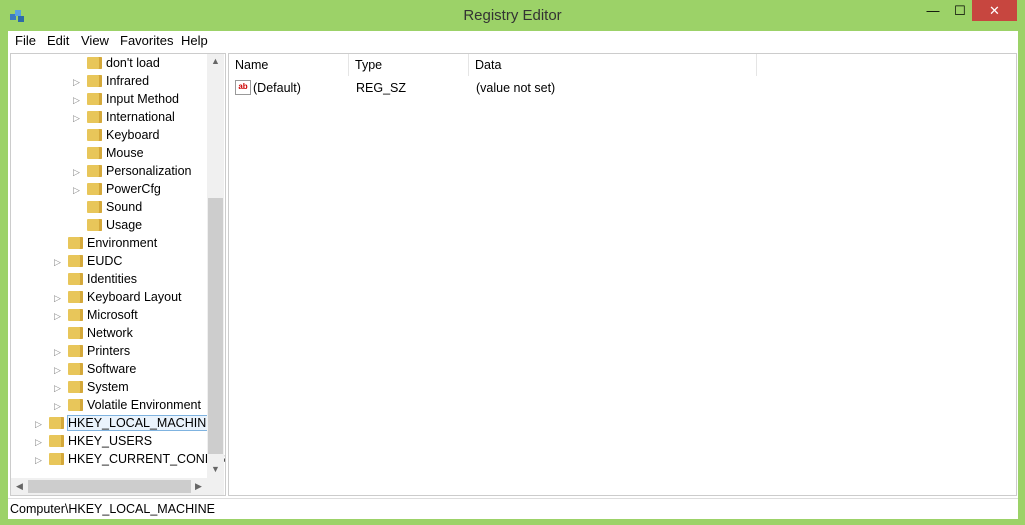 Image resolution: width=1025 pixels, height=525 pixels. What do you see at coordinates (243, 87) in the screenshot?
I see `string-value-icon: ab` at bounding box center [243, 87].